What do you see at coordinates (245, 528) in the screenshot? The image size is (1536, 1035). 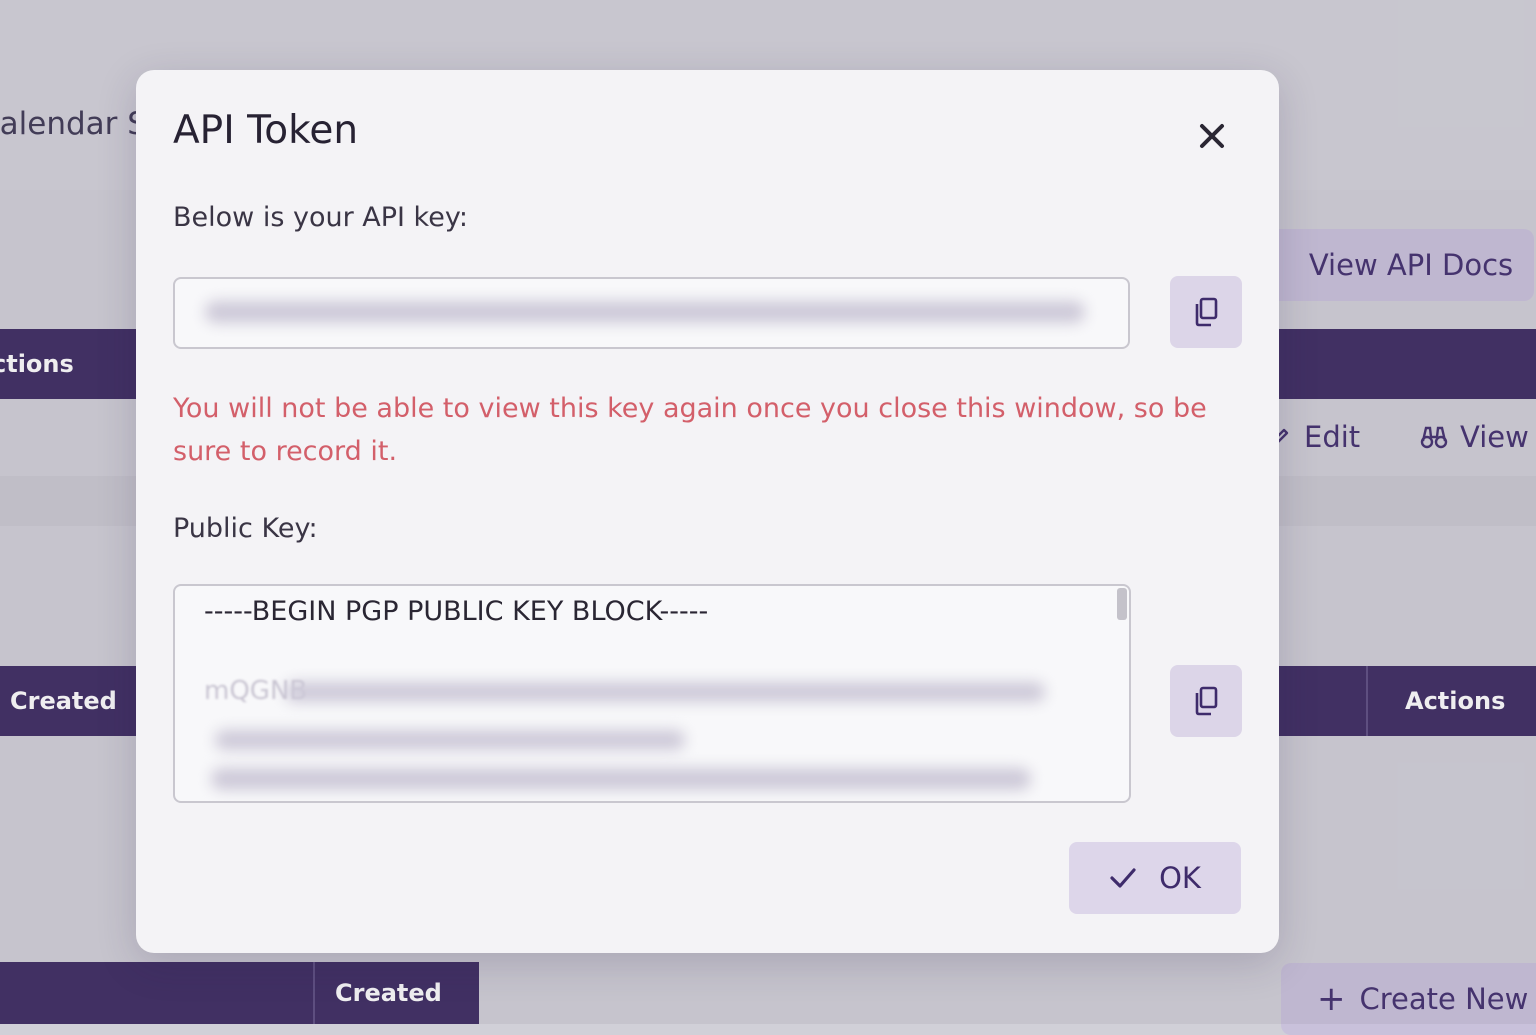 I see `public-key-label: Public Key:` at bounding box center [245, 528].